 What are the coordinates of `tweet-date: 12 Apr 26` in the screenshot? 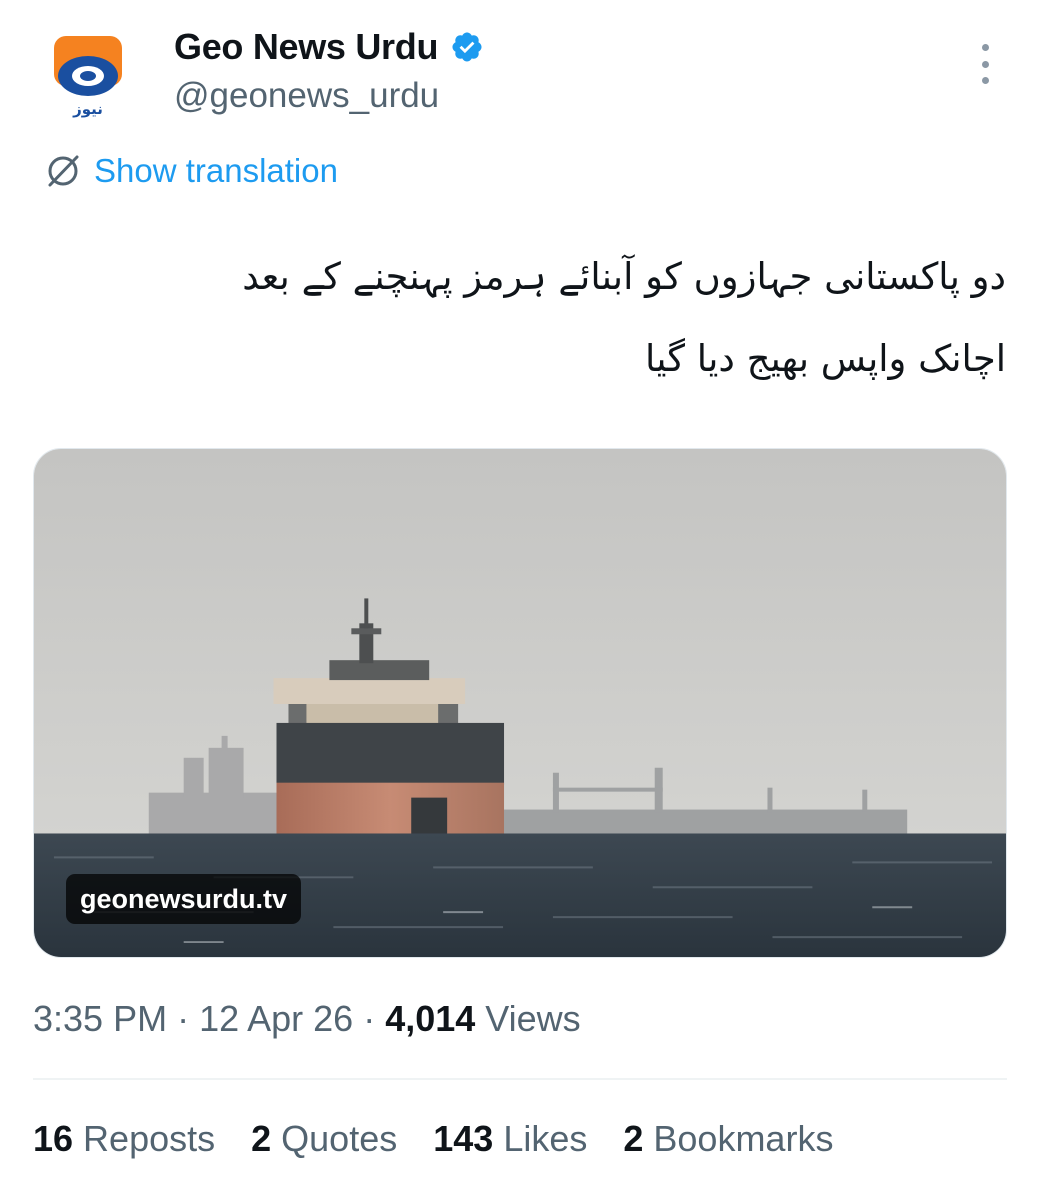 It's located at (276, 1018).